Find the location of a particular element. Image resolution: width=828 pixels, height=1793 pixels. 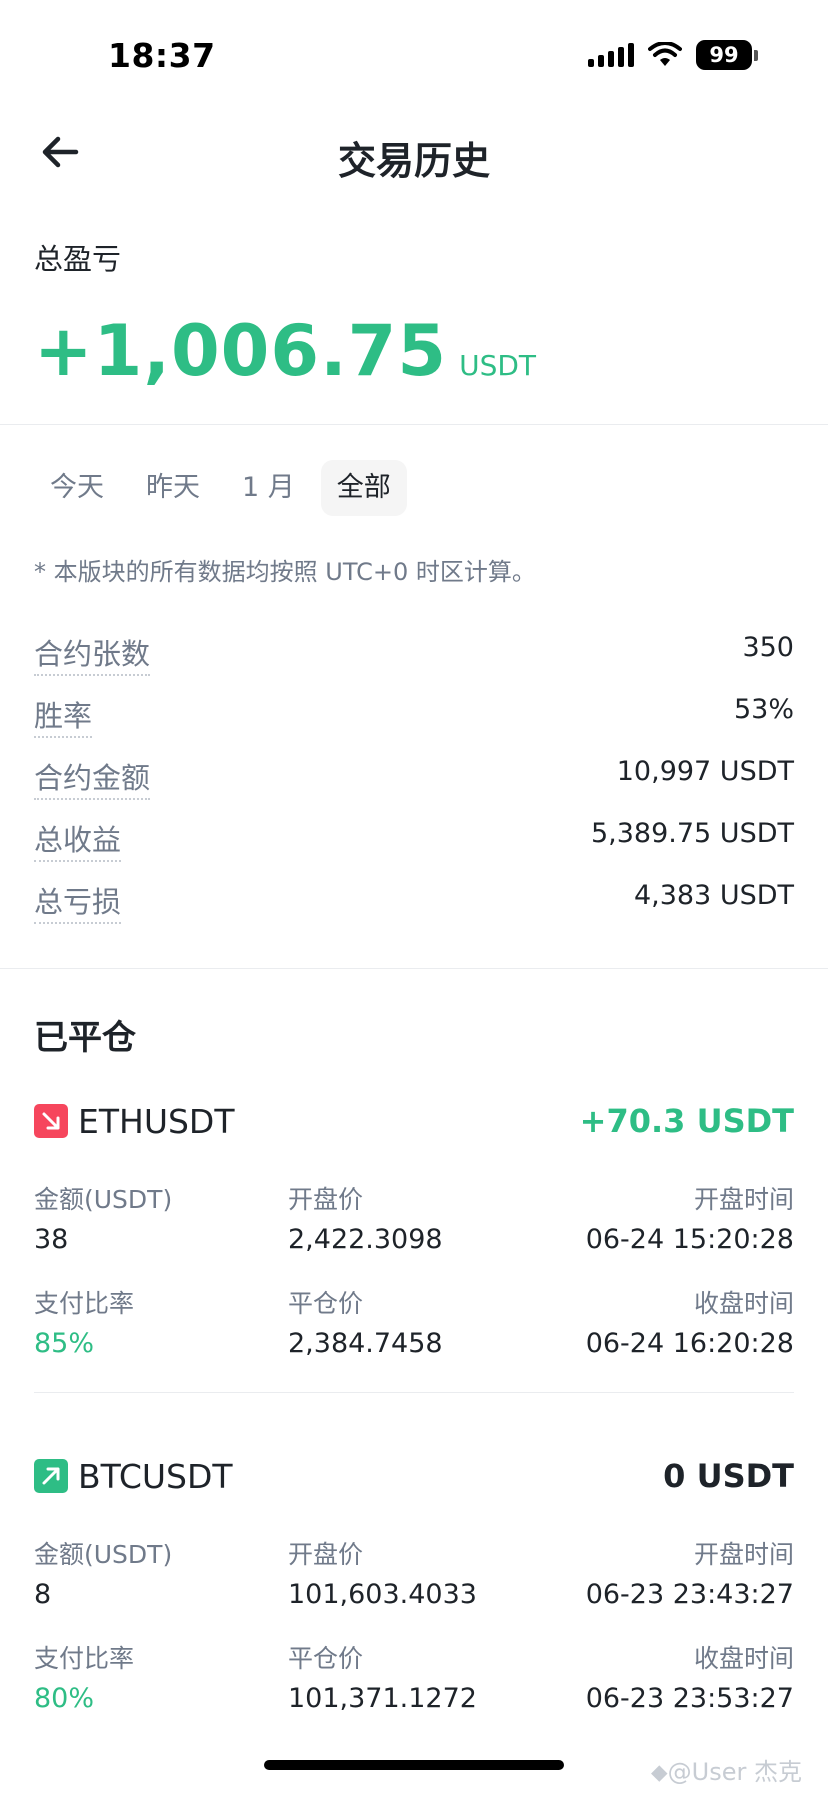

symbol-name: BTCUSDT is located at coordinates (155, 1476).